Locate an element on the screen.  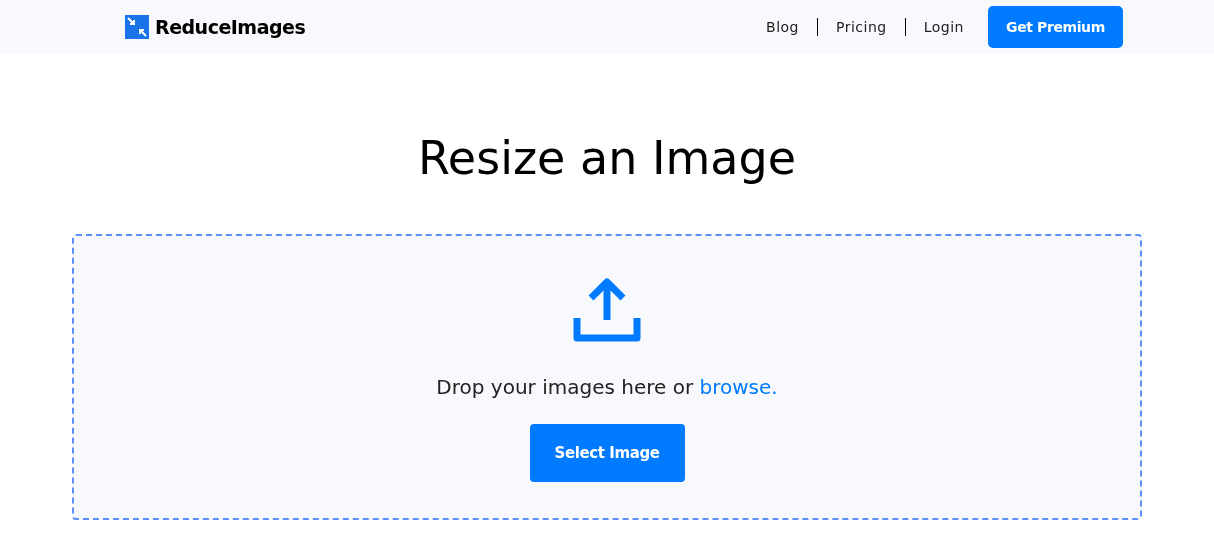
nav-link: Blog is located at coordinates (782, 27).